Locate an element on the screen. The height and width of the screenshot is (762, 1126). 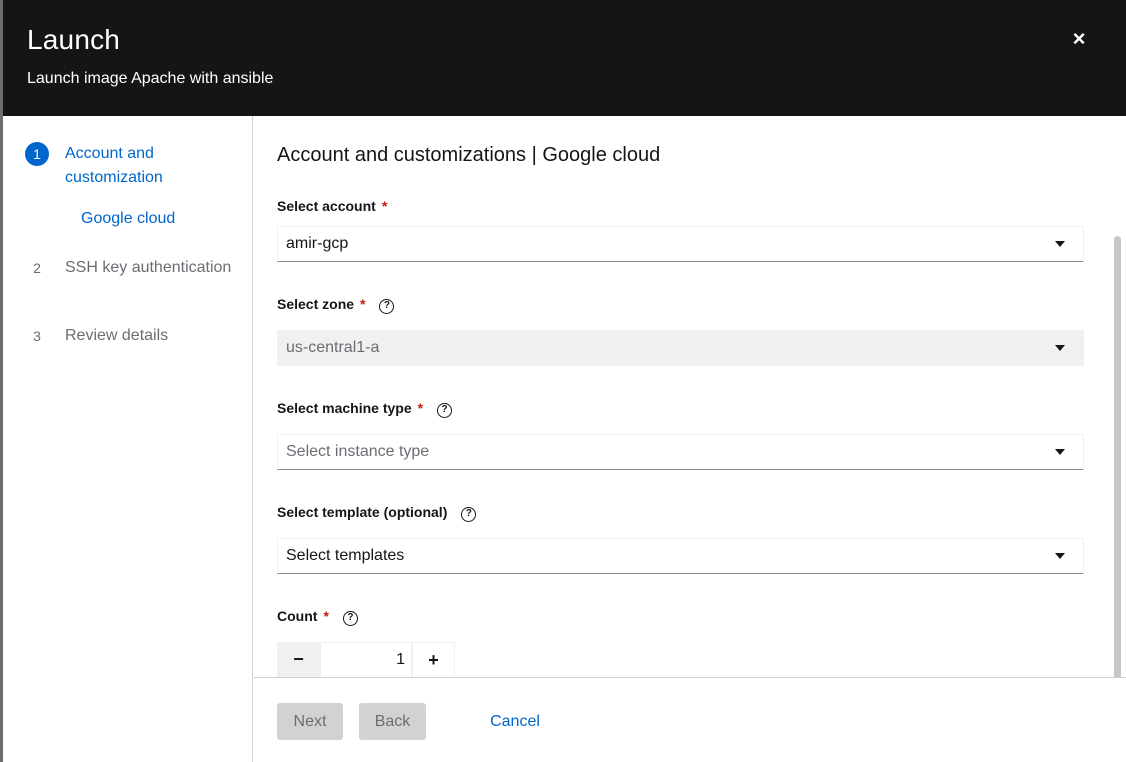
minus-icon: − is located at coordinates (298, 659).